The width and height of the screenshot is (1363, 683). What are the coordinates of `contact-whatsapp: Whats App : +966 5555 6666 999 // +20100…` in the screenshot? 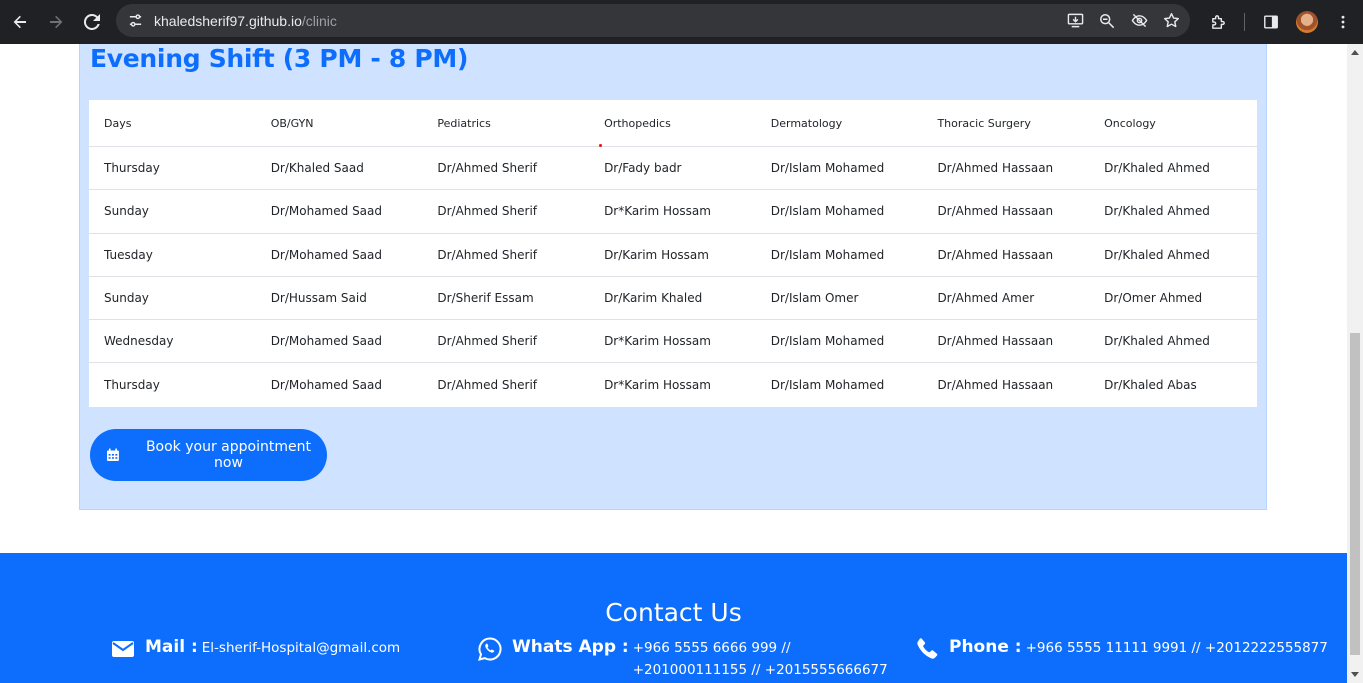 It's located at (688, 659).